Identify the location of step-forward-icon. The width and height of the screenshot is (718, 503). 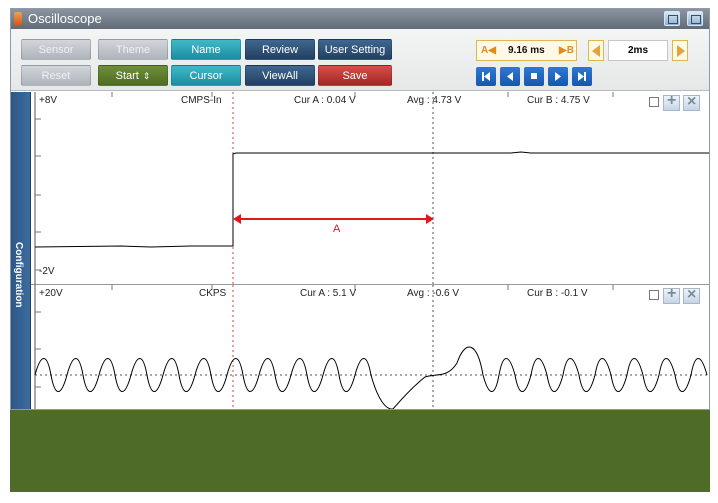
(558, 76).